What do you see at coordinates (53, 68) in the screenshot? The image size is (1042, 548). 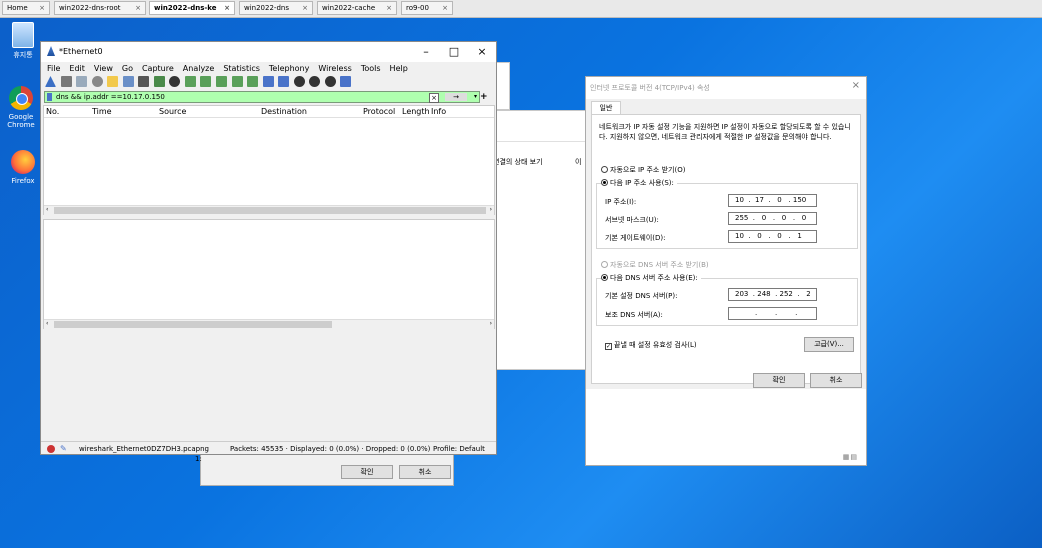 I see `menu-file: File` at bounding box center [53, 68].